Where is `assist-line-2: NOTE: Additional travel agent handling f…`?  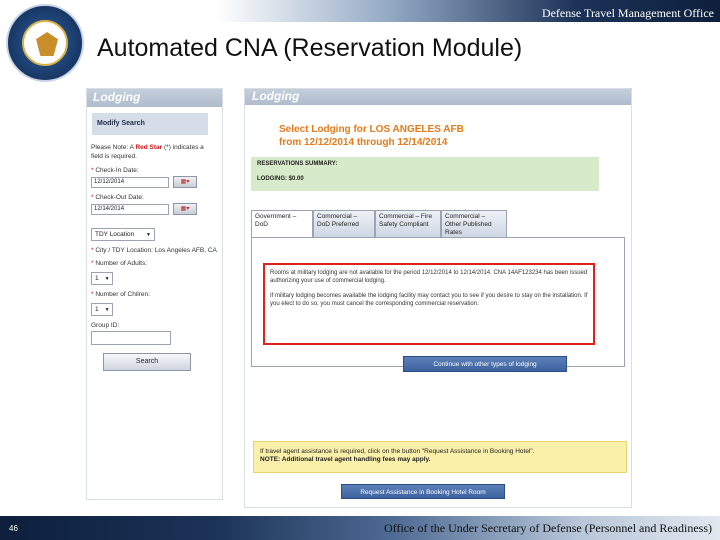
assist-line-2: NOTE: Additional travel agent handling f… is located at coordinates (345, 459).